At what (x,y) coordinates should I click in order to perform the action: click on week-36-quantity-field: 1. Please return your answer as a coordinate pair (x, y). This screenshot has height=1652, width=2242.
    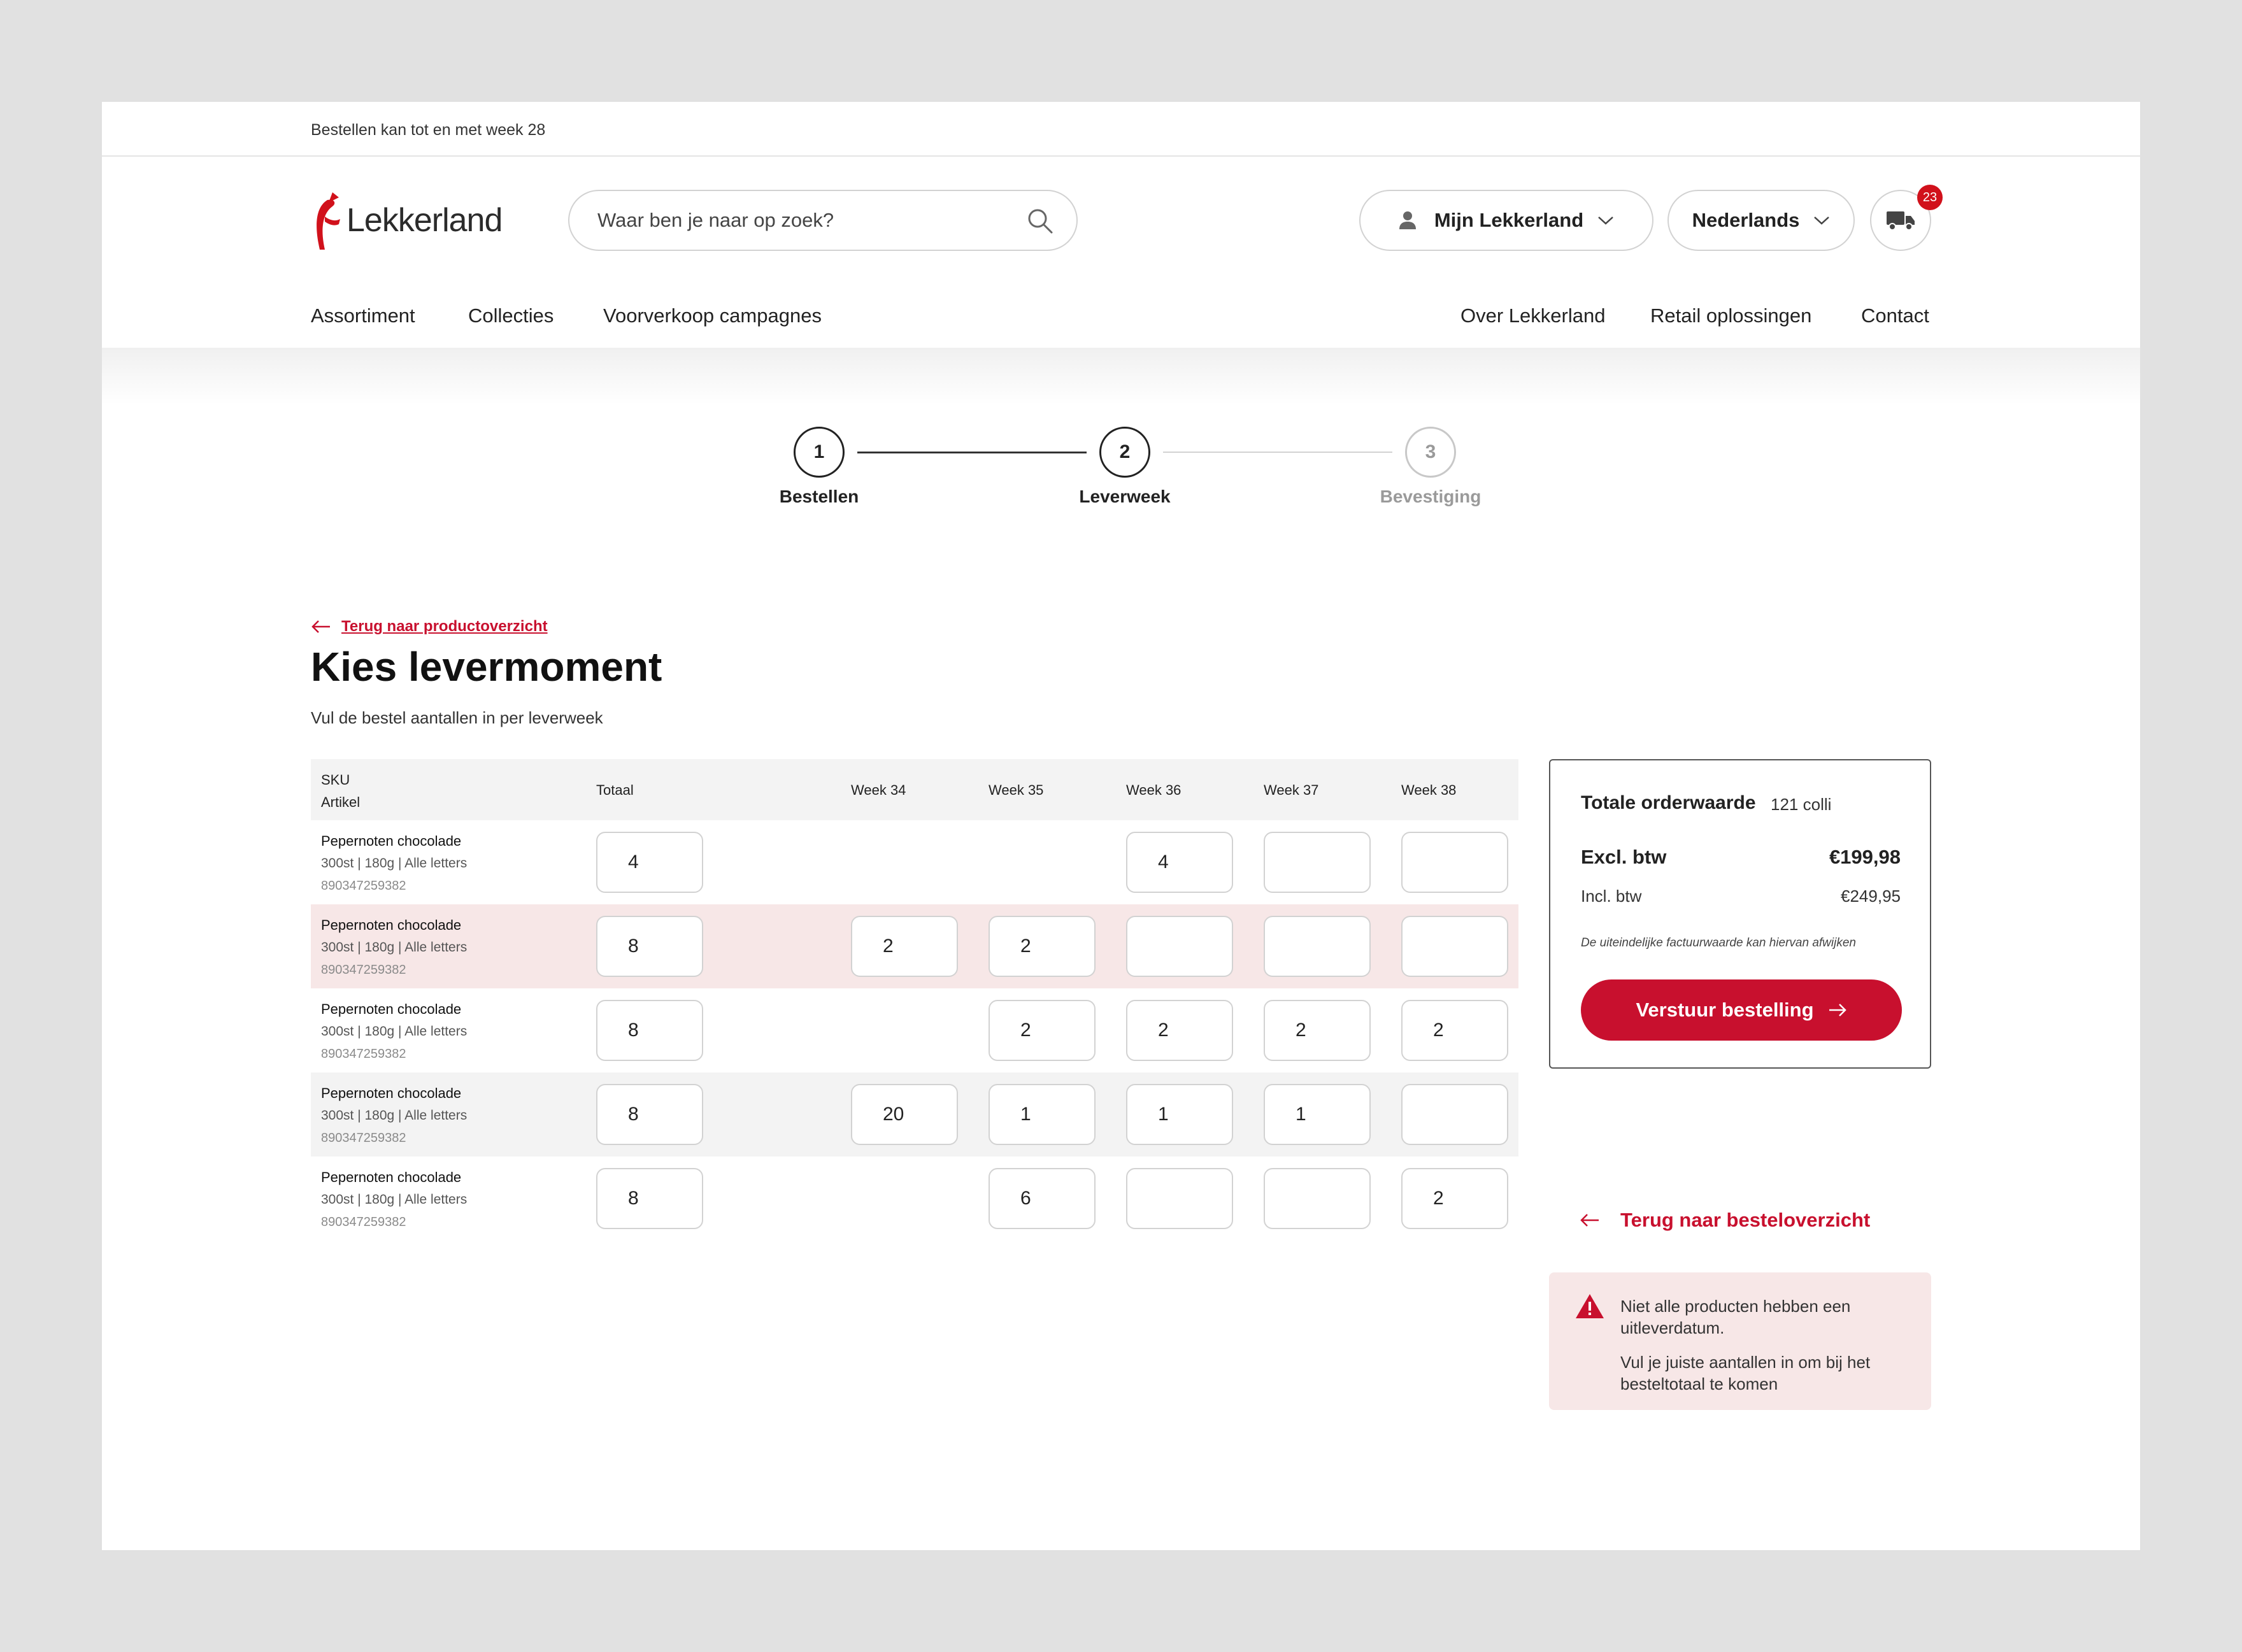
    Looking at the image, I should click on (1179, 1115).